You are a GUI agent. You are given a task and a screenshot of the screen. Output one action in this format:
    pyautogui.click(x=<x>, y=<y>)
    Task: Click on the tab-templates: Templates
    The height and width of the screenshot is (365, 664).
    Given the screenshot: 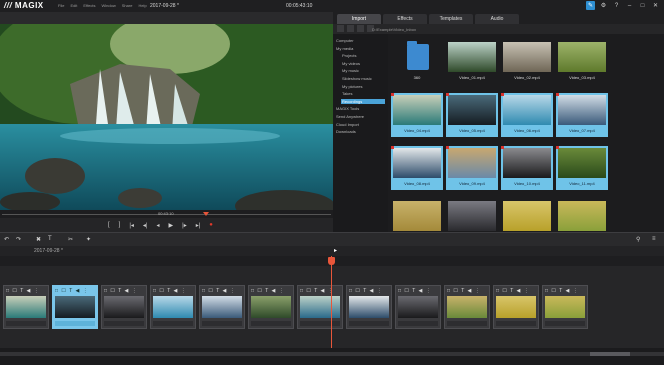 What is the action you would take?
    pyautogui.click(x=451, y=19)
    